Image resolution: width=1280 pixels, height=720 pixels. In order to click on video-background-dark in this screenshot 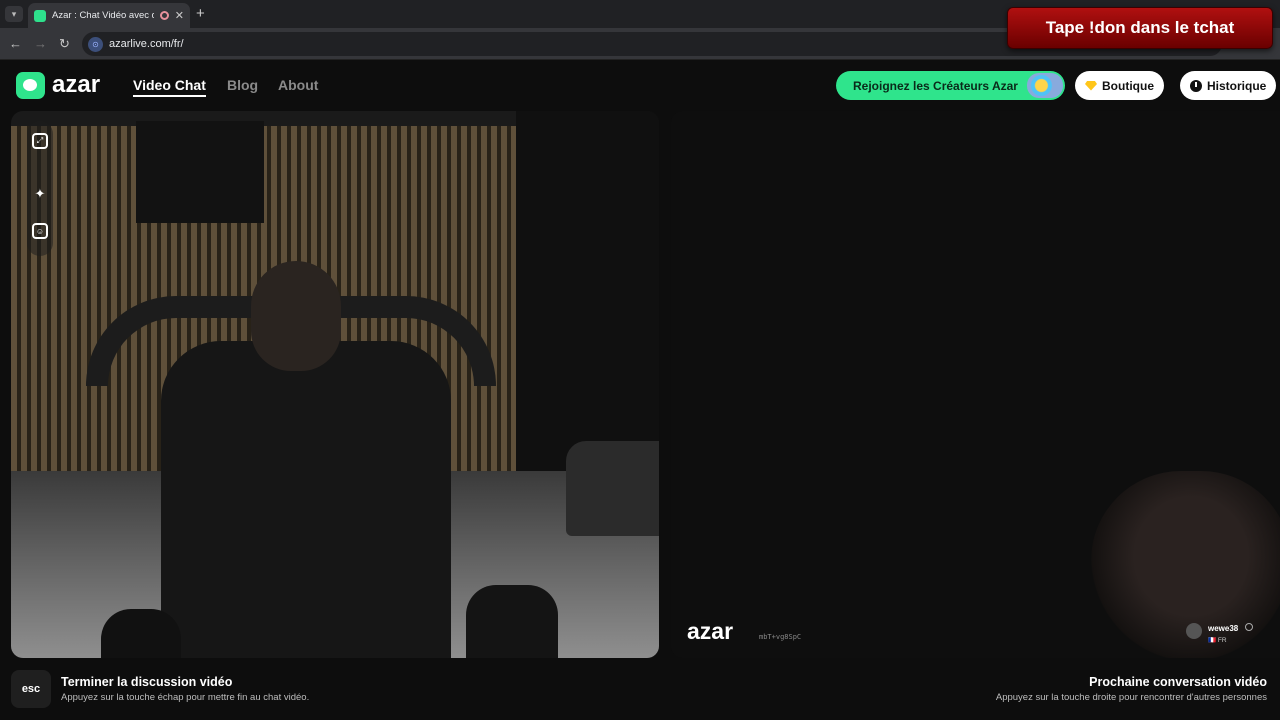, I will do `click(587, 291)`.